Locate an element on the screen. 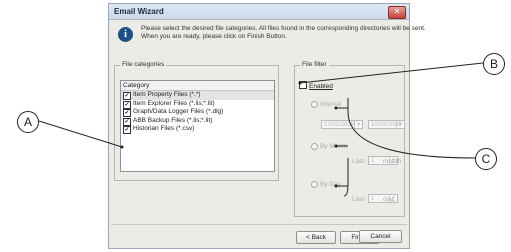  callout-c-line is located at coordinates (411, 128).